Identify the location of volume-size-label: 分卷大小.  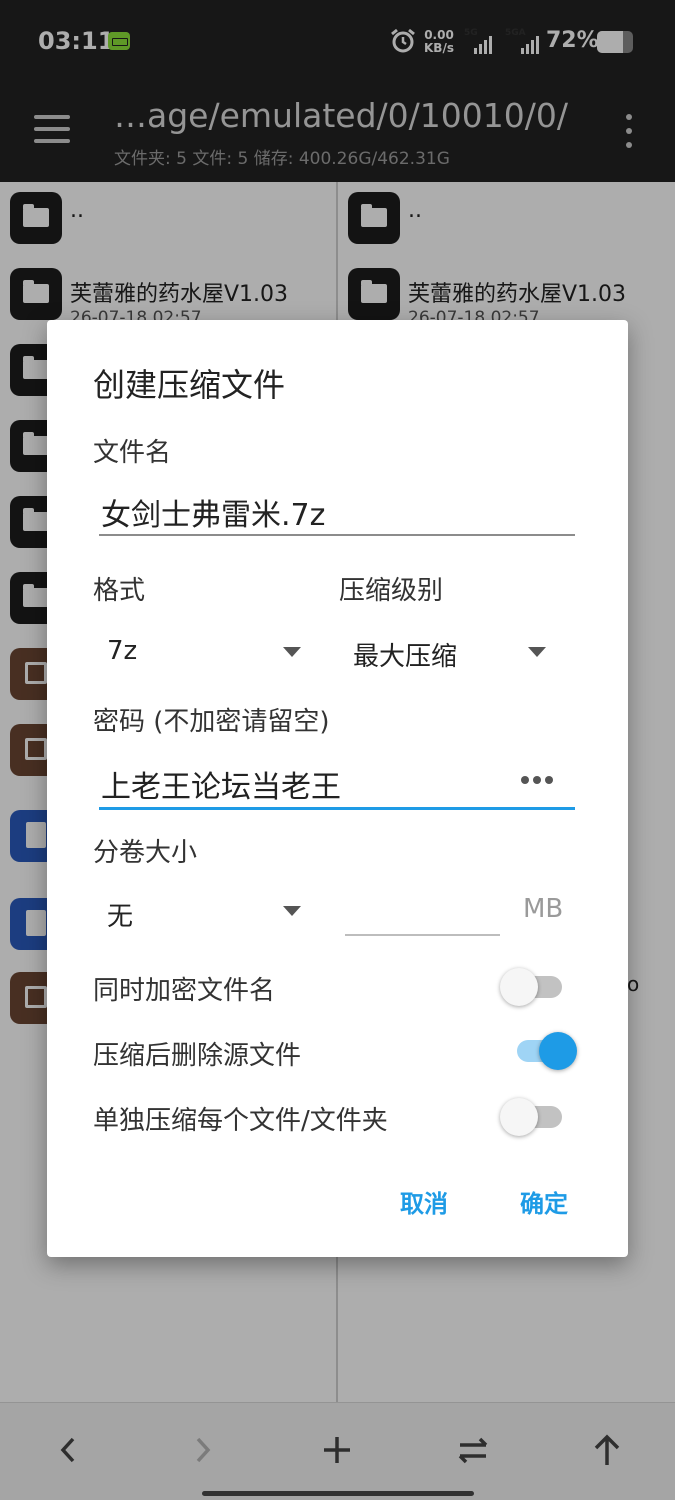
(145, 853).